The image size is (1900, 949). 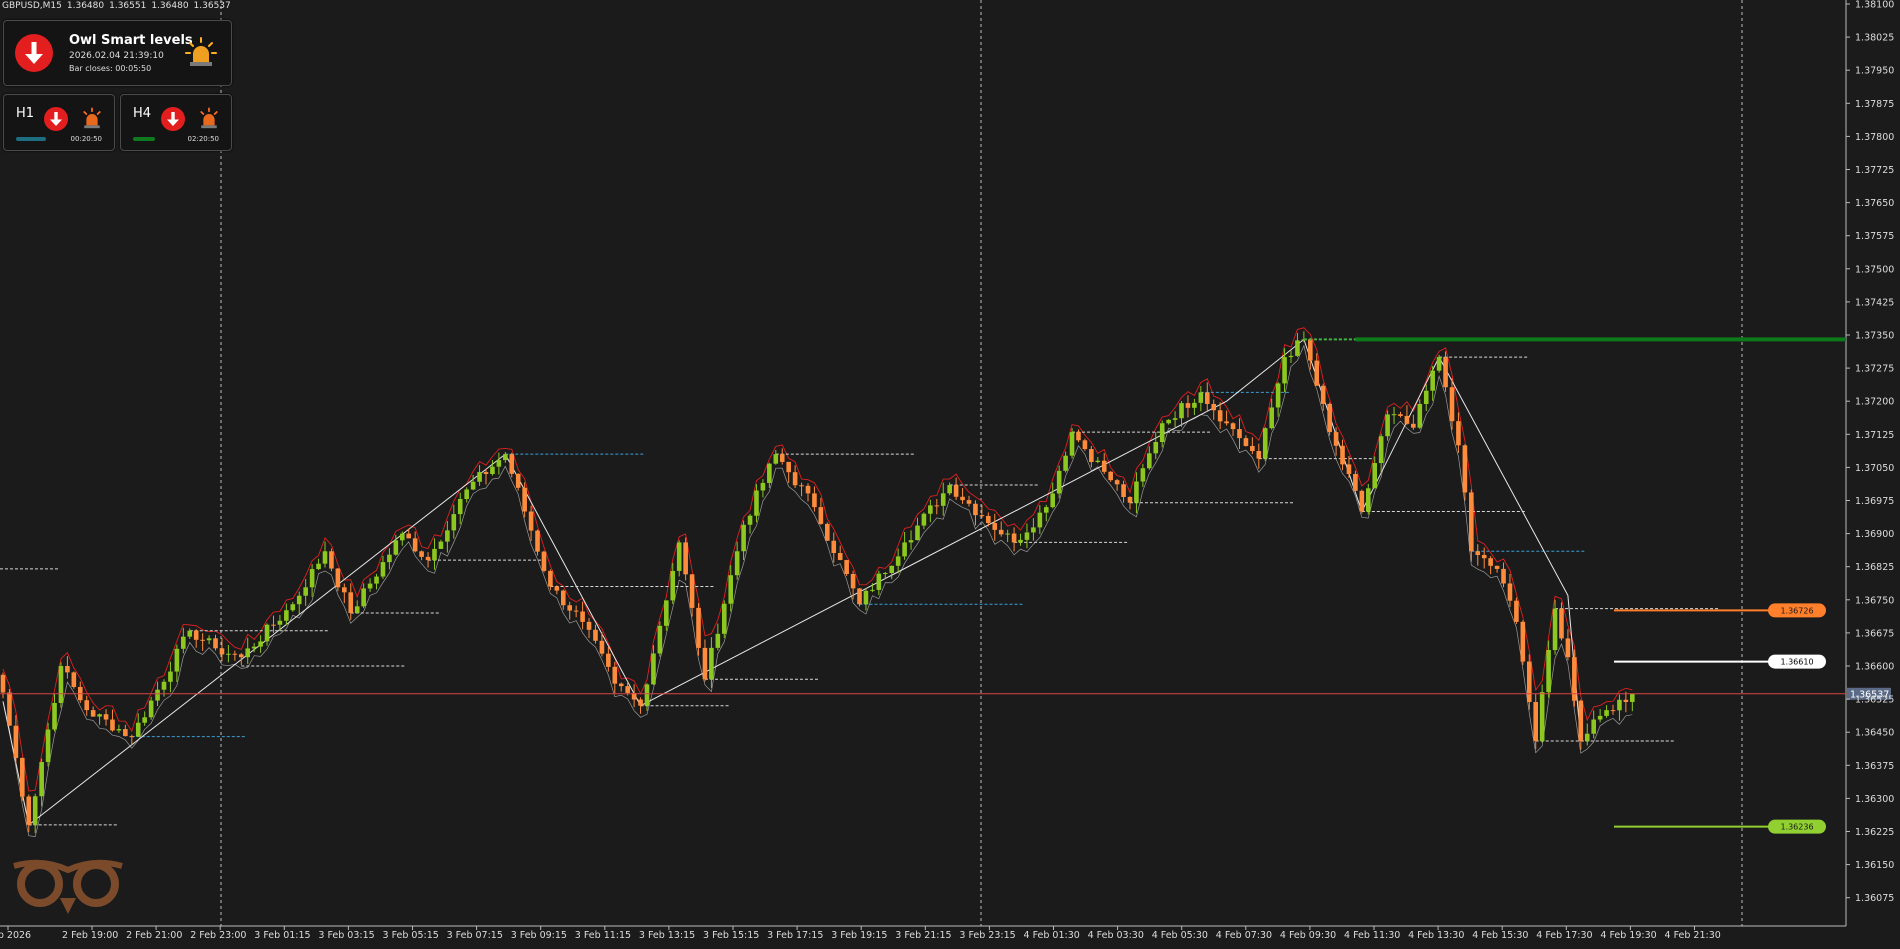 I want to click on x-tick-label: 3 Feb 21:15, so click(x=923, y=935).